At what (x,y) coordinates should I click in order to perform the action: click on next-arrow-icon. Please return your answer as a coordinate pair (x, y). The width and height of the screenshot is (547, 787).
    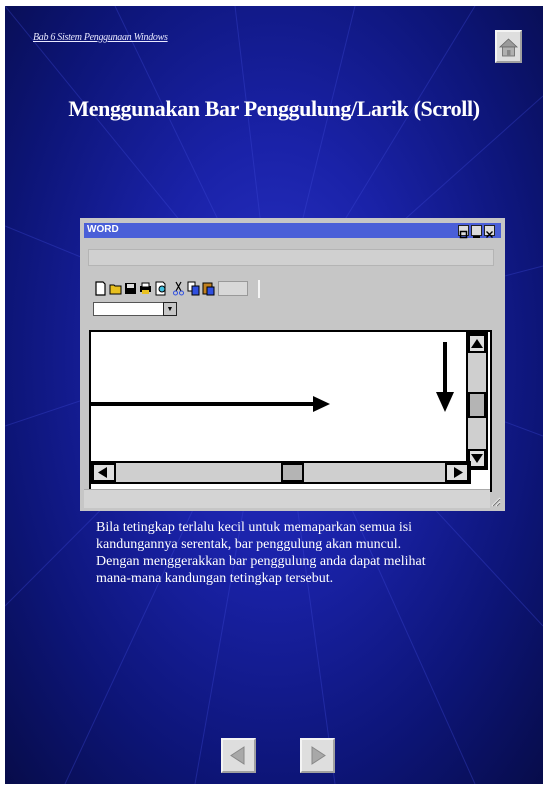
    Looking at the image, I should click on (318, 755).